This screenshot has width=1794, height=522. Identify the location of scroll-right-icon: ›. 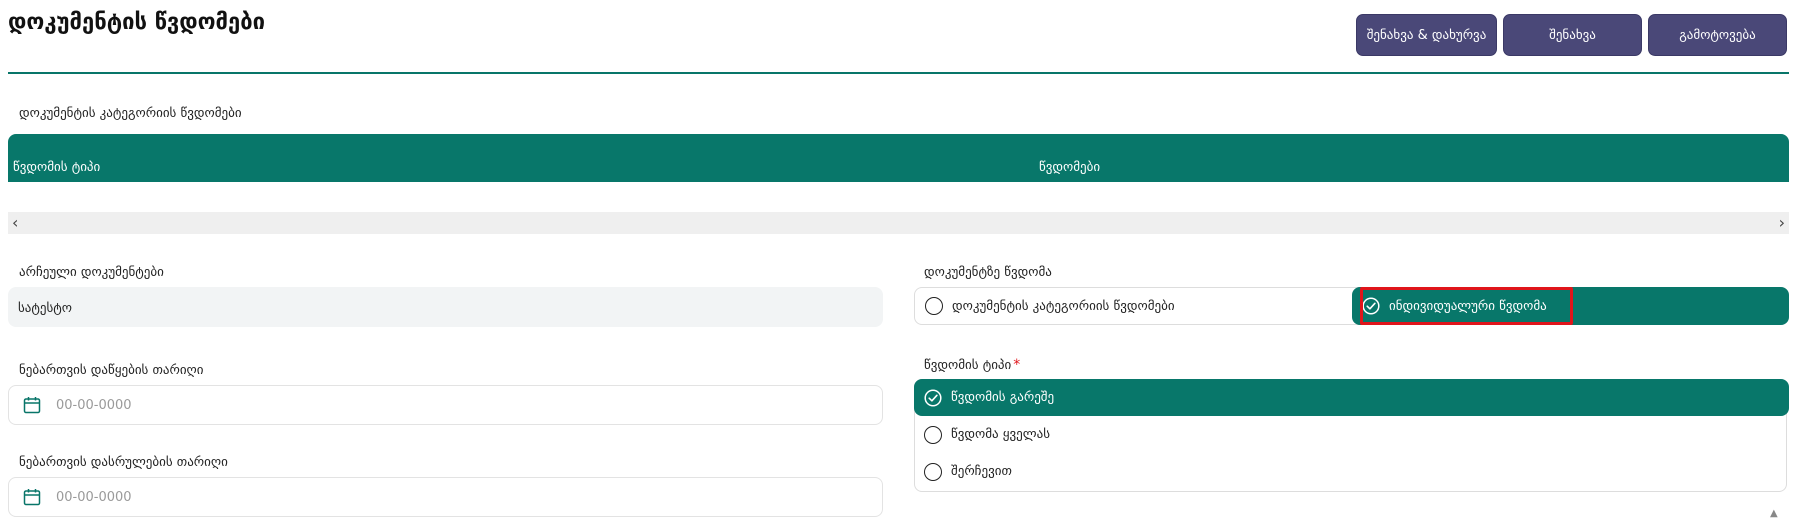
(1782, 222).